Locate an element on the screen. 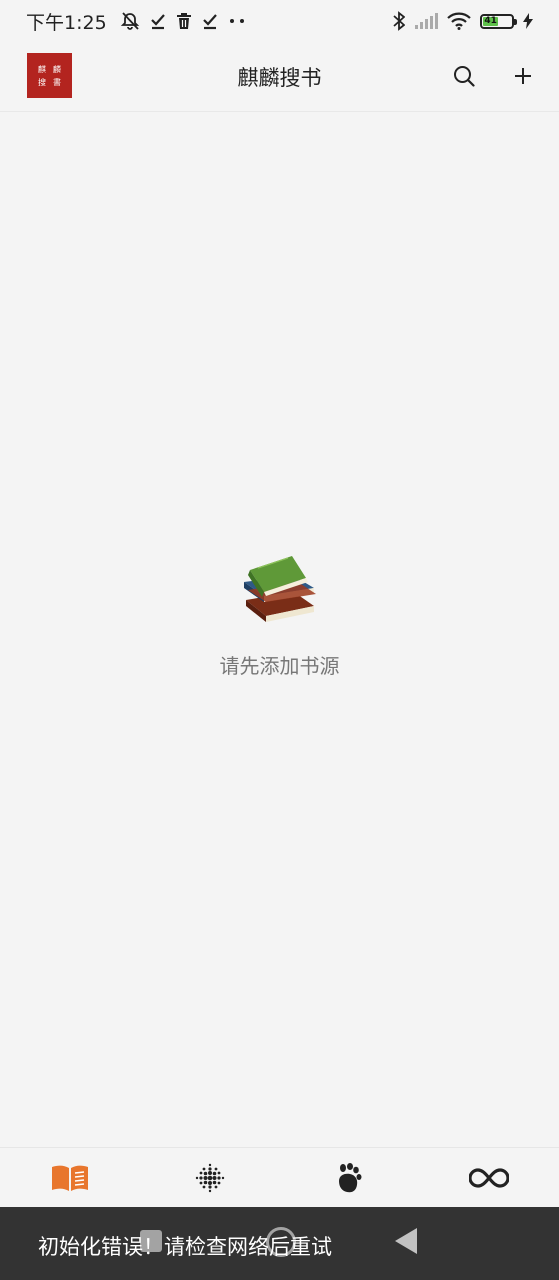 The image size is (559, 1280). nav-discover-tab is located at coordinates (210, 1177).